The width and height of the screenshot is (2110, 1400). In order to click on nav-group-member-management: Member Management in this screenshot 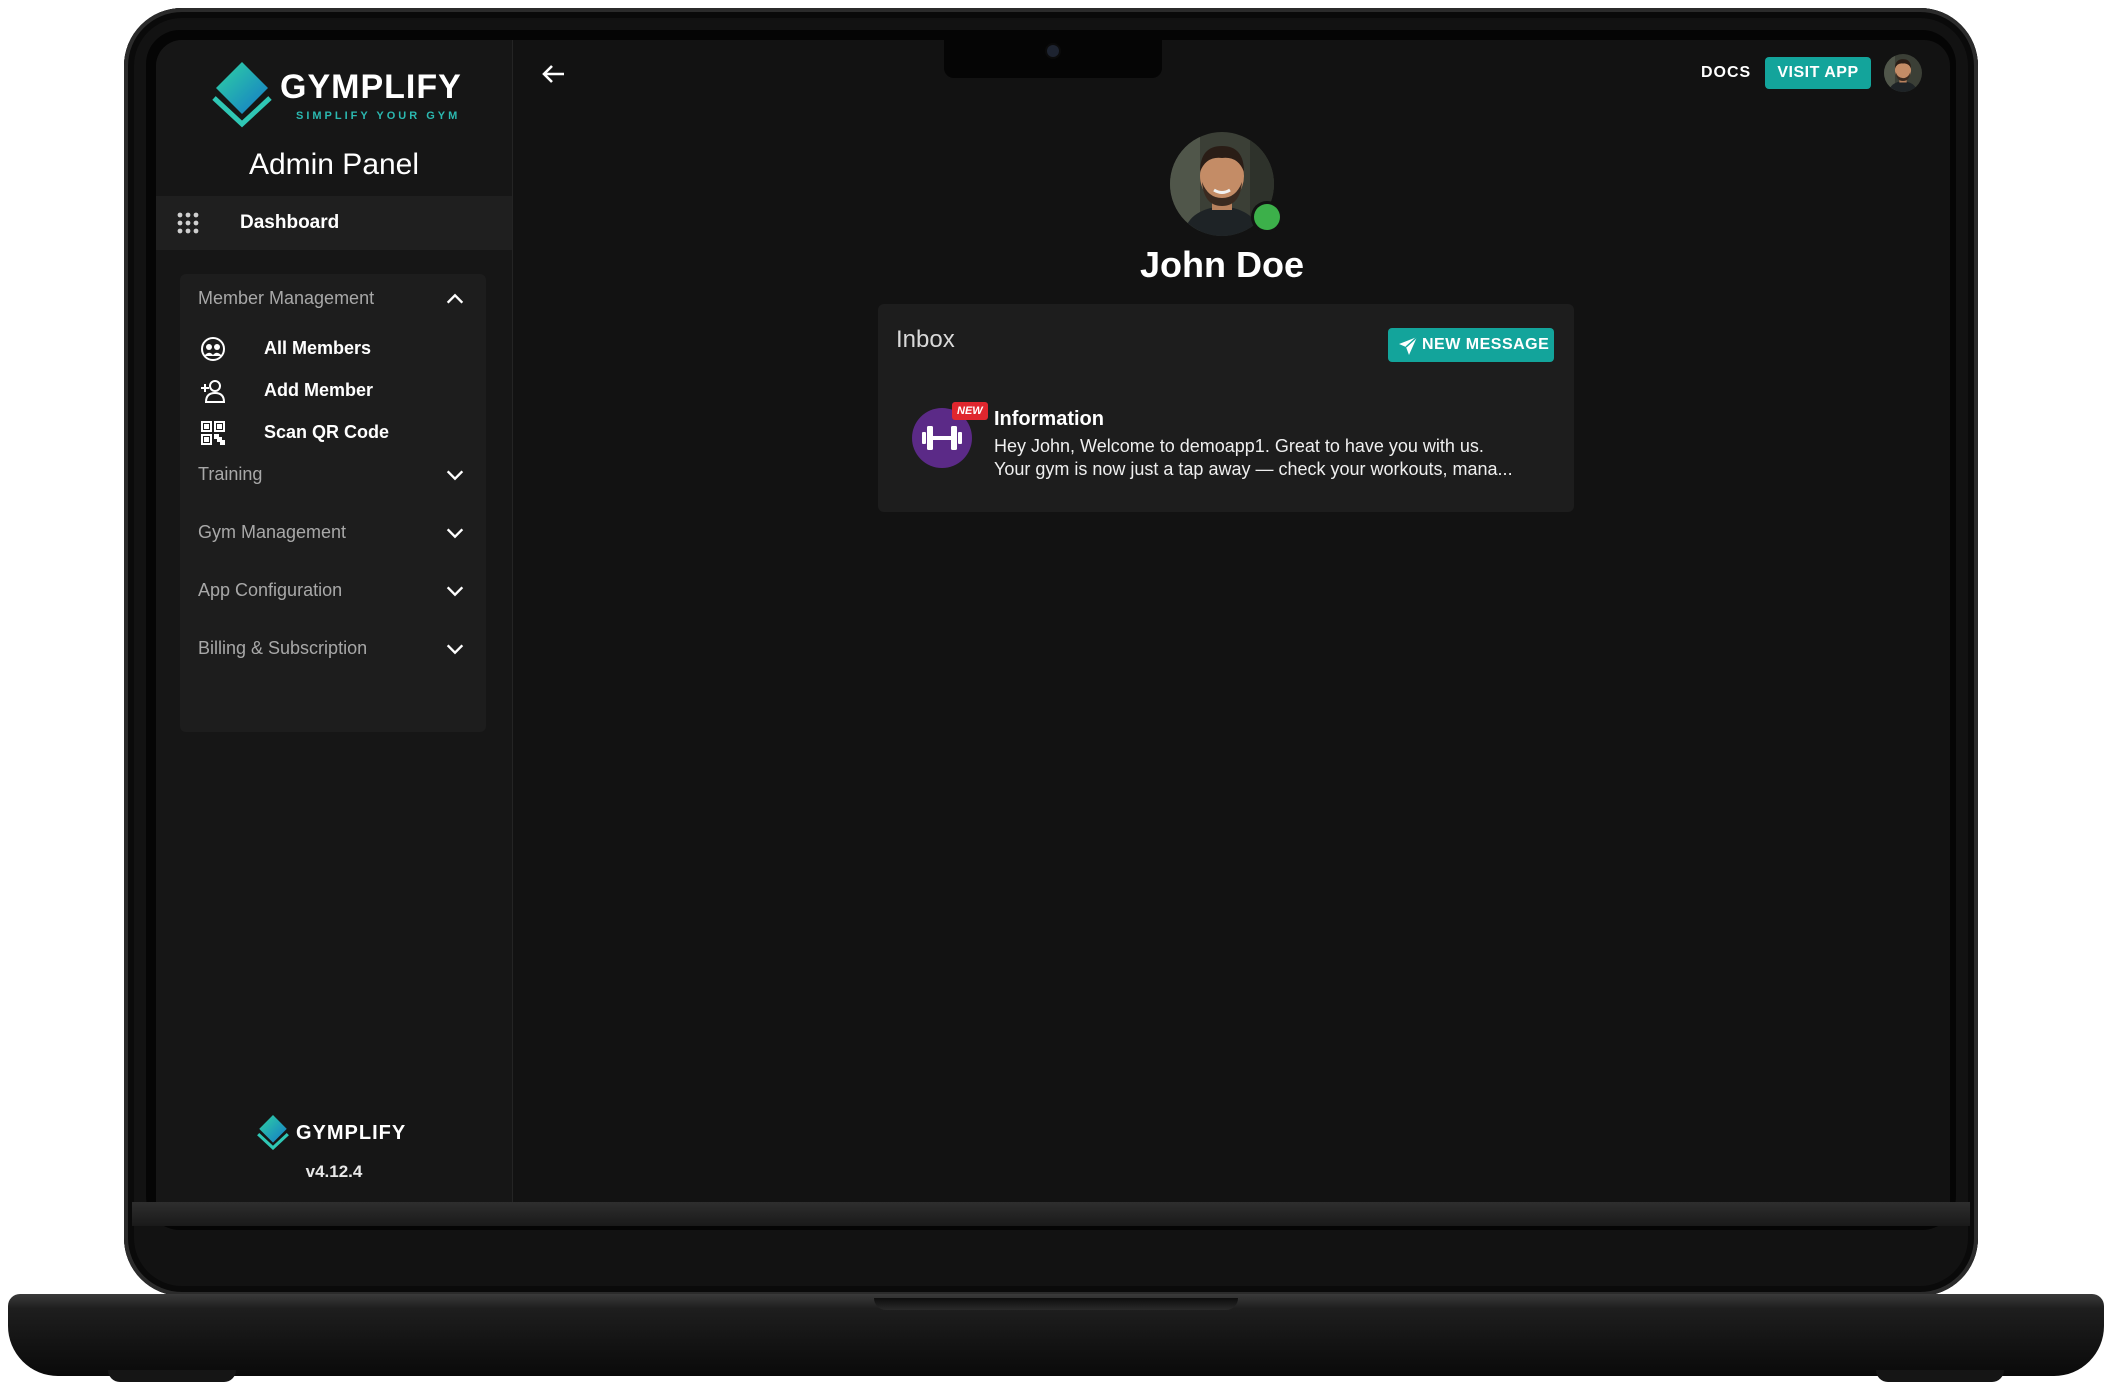, I will do `click(333, 298)`.